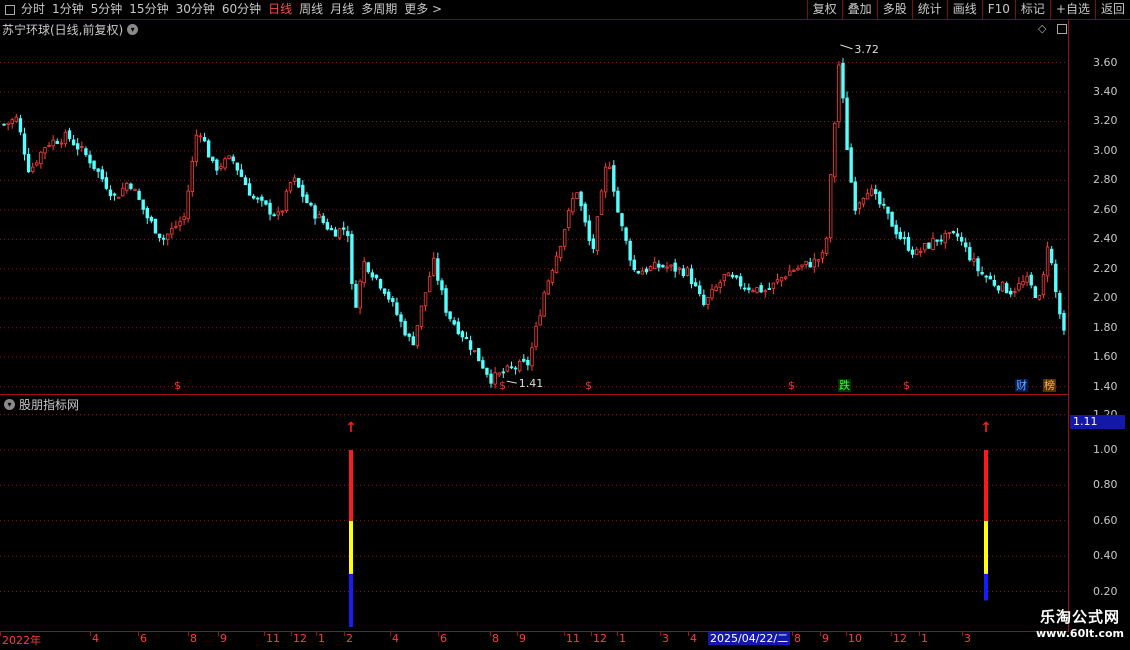  What do you see at coordinates (824, 9) in the screenshot?
I see `adjust-button: 复权` at bounding box center [824, 9].